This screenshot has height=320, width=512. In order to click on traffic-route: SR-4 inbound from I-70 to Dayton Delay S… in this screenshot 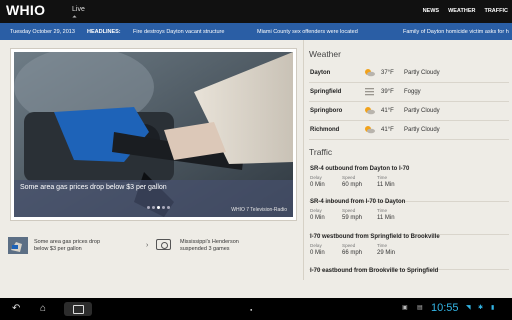, I will do `click(409, 217)`.